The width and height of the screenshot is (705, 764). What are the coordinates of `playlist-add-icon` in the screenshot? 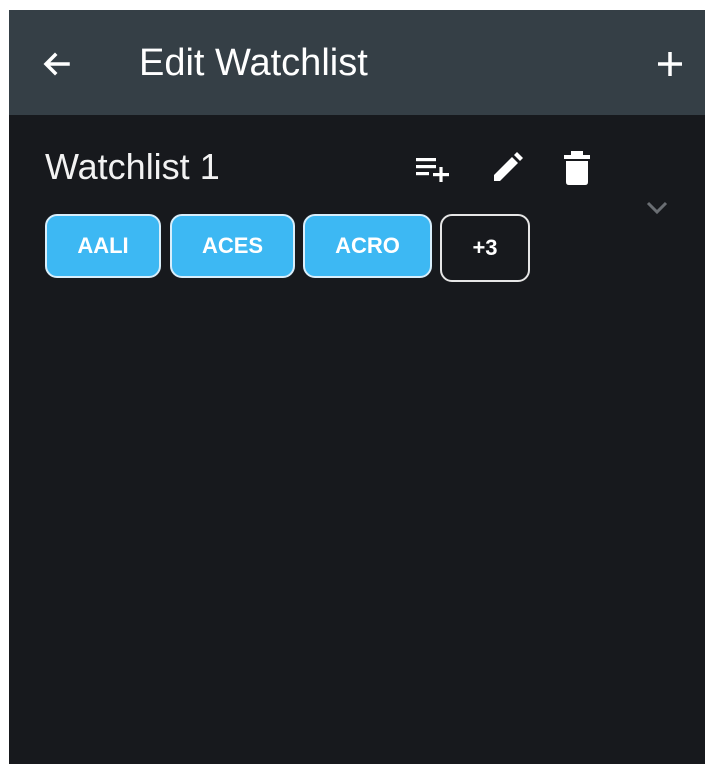 It's located at (432, 170).